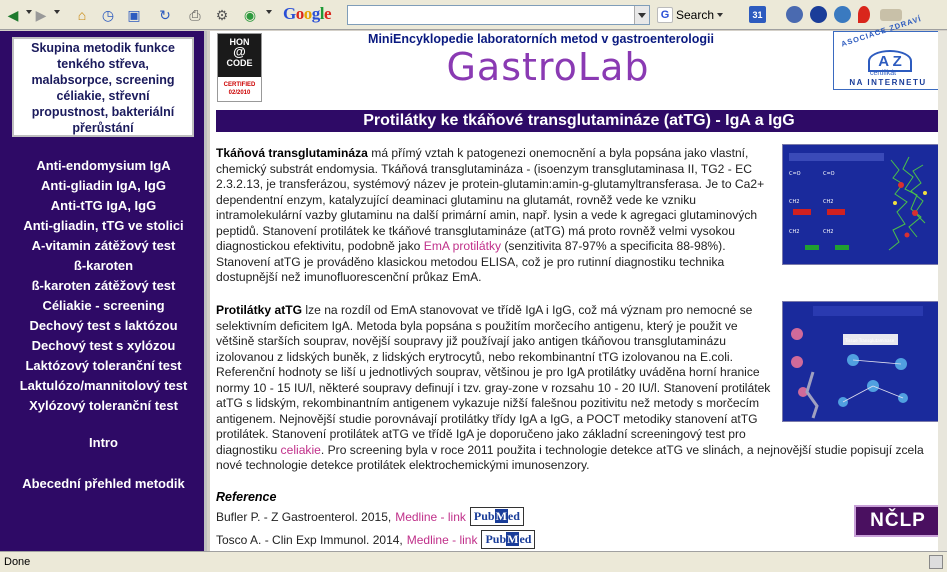  I want to click on hon-code-label: CODE, so click(239, 63).